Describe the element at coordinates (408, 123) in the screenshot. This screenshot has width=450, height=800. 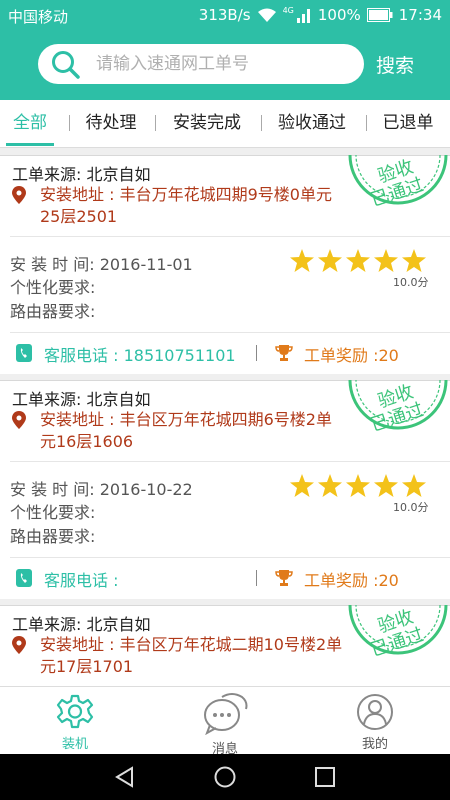
I see `tab-returned: 已退单` at that location.